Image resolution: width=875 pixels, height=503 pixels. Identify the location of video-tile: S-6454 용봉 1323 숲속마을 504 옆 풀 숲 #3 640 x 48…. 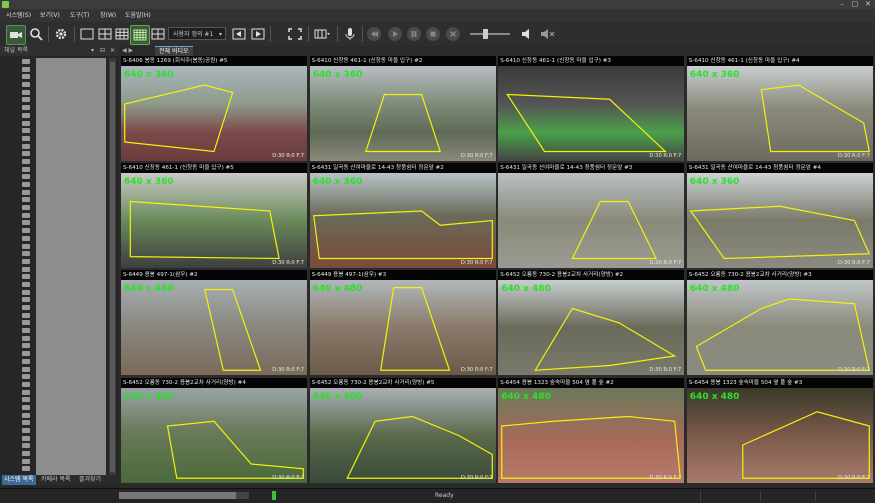
(779, 430).